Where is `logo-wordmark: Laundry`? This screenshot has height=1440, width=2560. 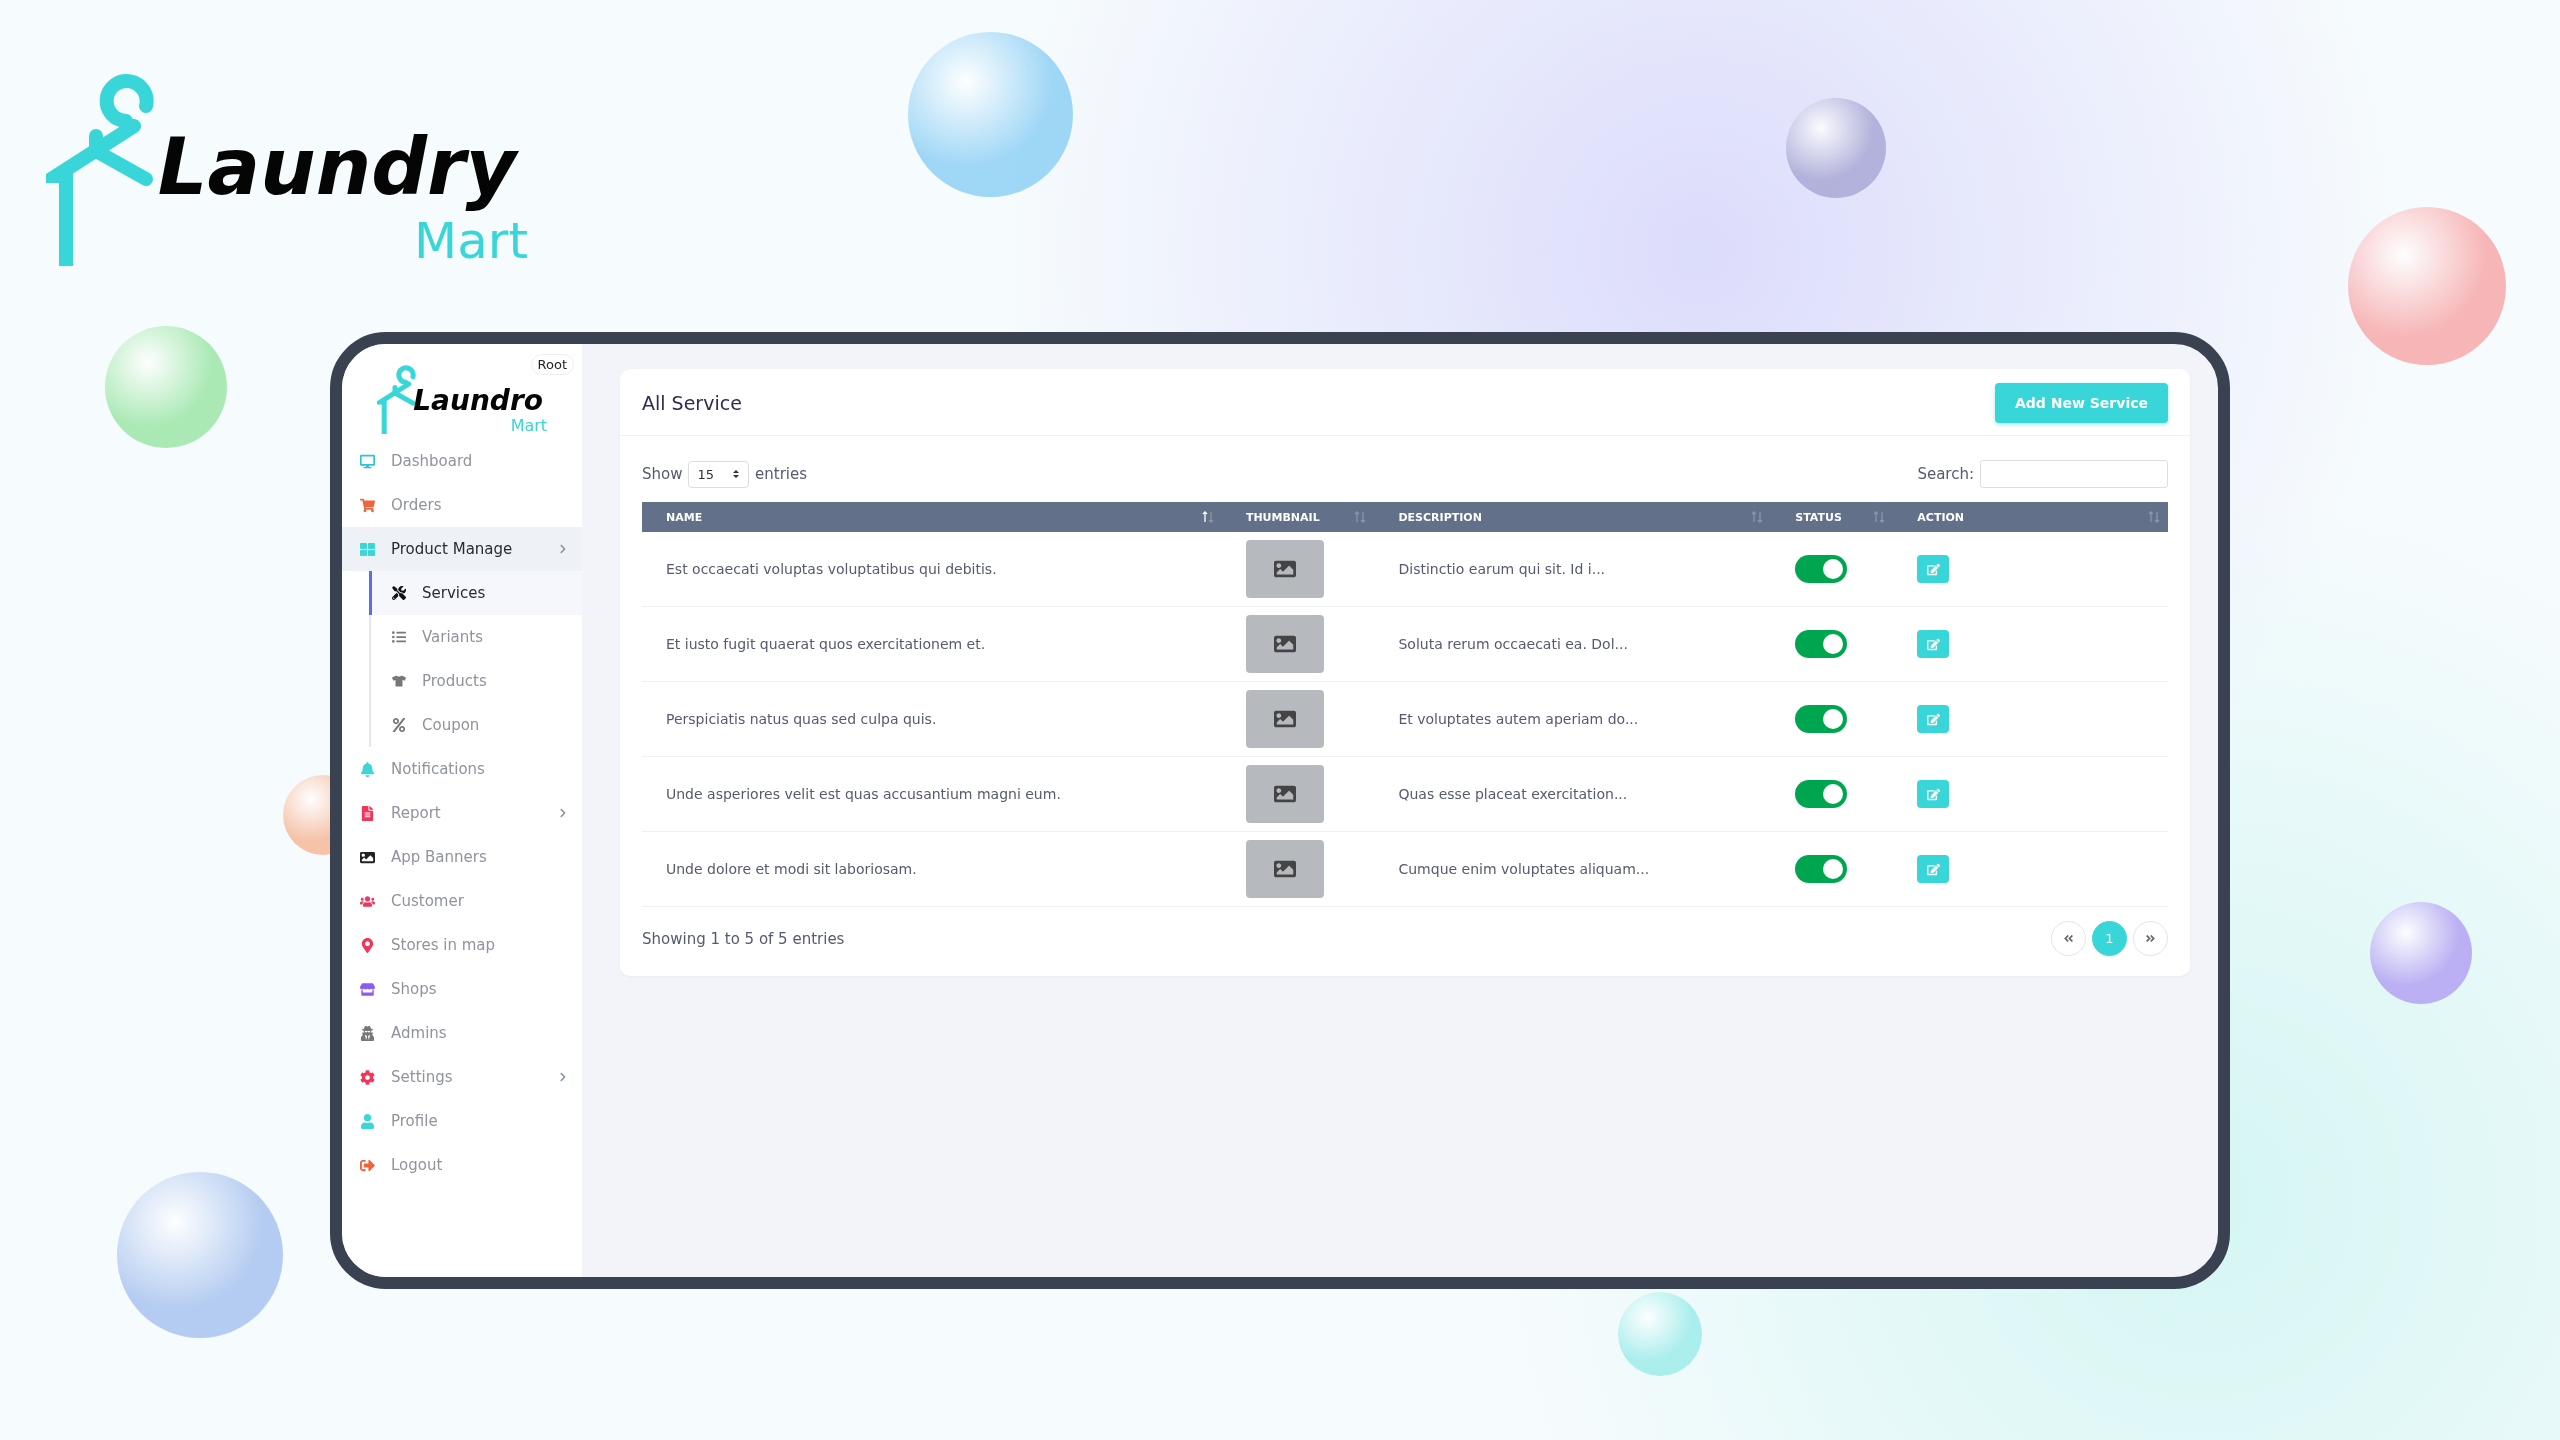 logo-wordmark: Laundry is located at coordinates (338, 167).